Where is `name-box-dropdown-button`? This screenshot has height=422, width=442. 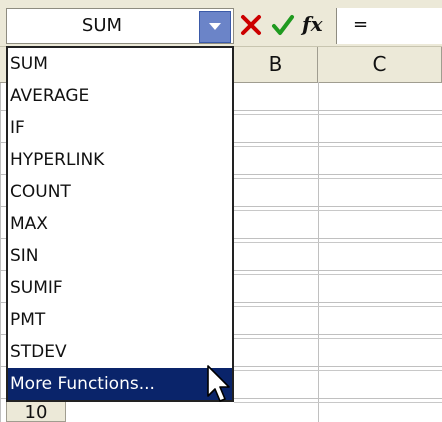 name-box-dropdown-button is located at coordinates (215, 27).